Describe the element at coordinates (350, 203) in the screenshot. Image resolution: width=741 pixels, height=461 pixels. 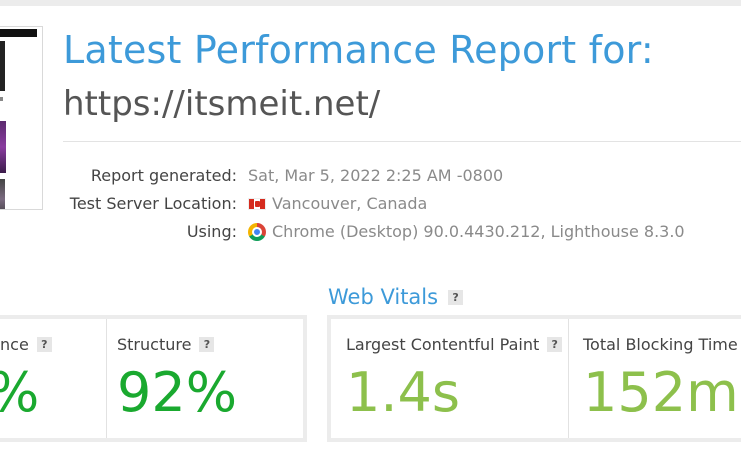
I see `server-location-text: Vancouver, Canada` at that location.